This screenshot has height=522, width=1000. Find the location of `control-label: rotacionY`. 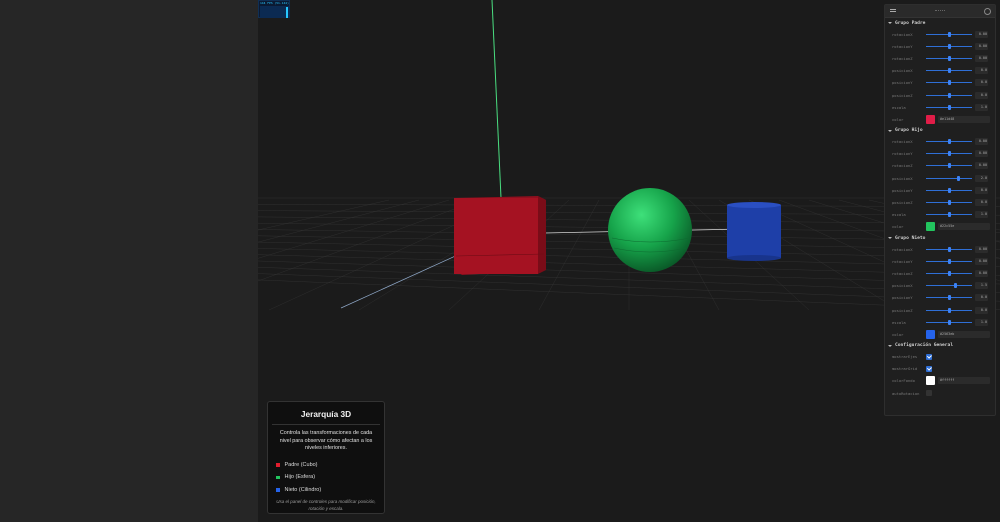

control-label: rotacionY is located at coordinates (902, 46).